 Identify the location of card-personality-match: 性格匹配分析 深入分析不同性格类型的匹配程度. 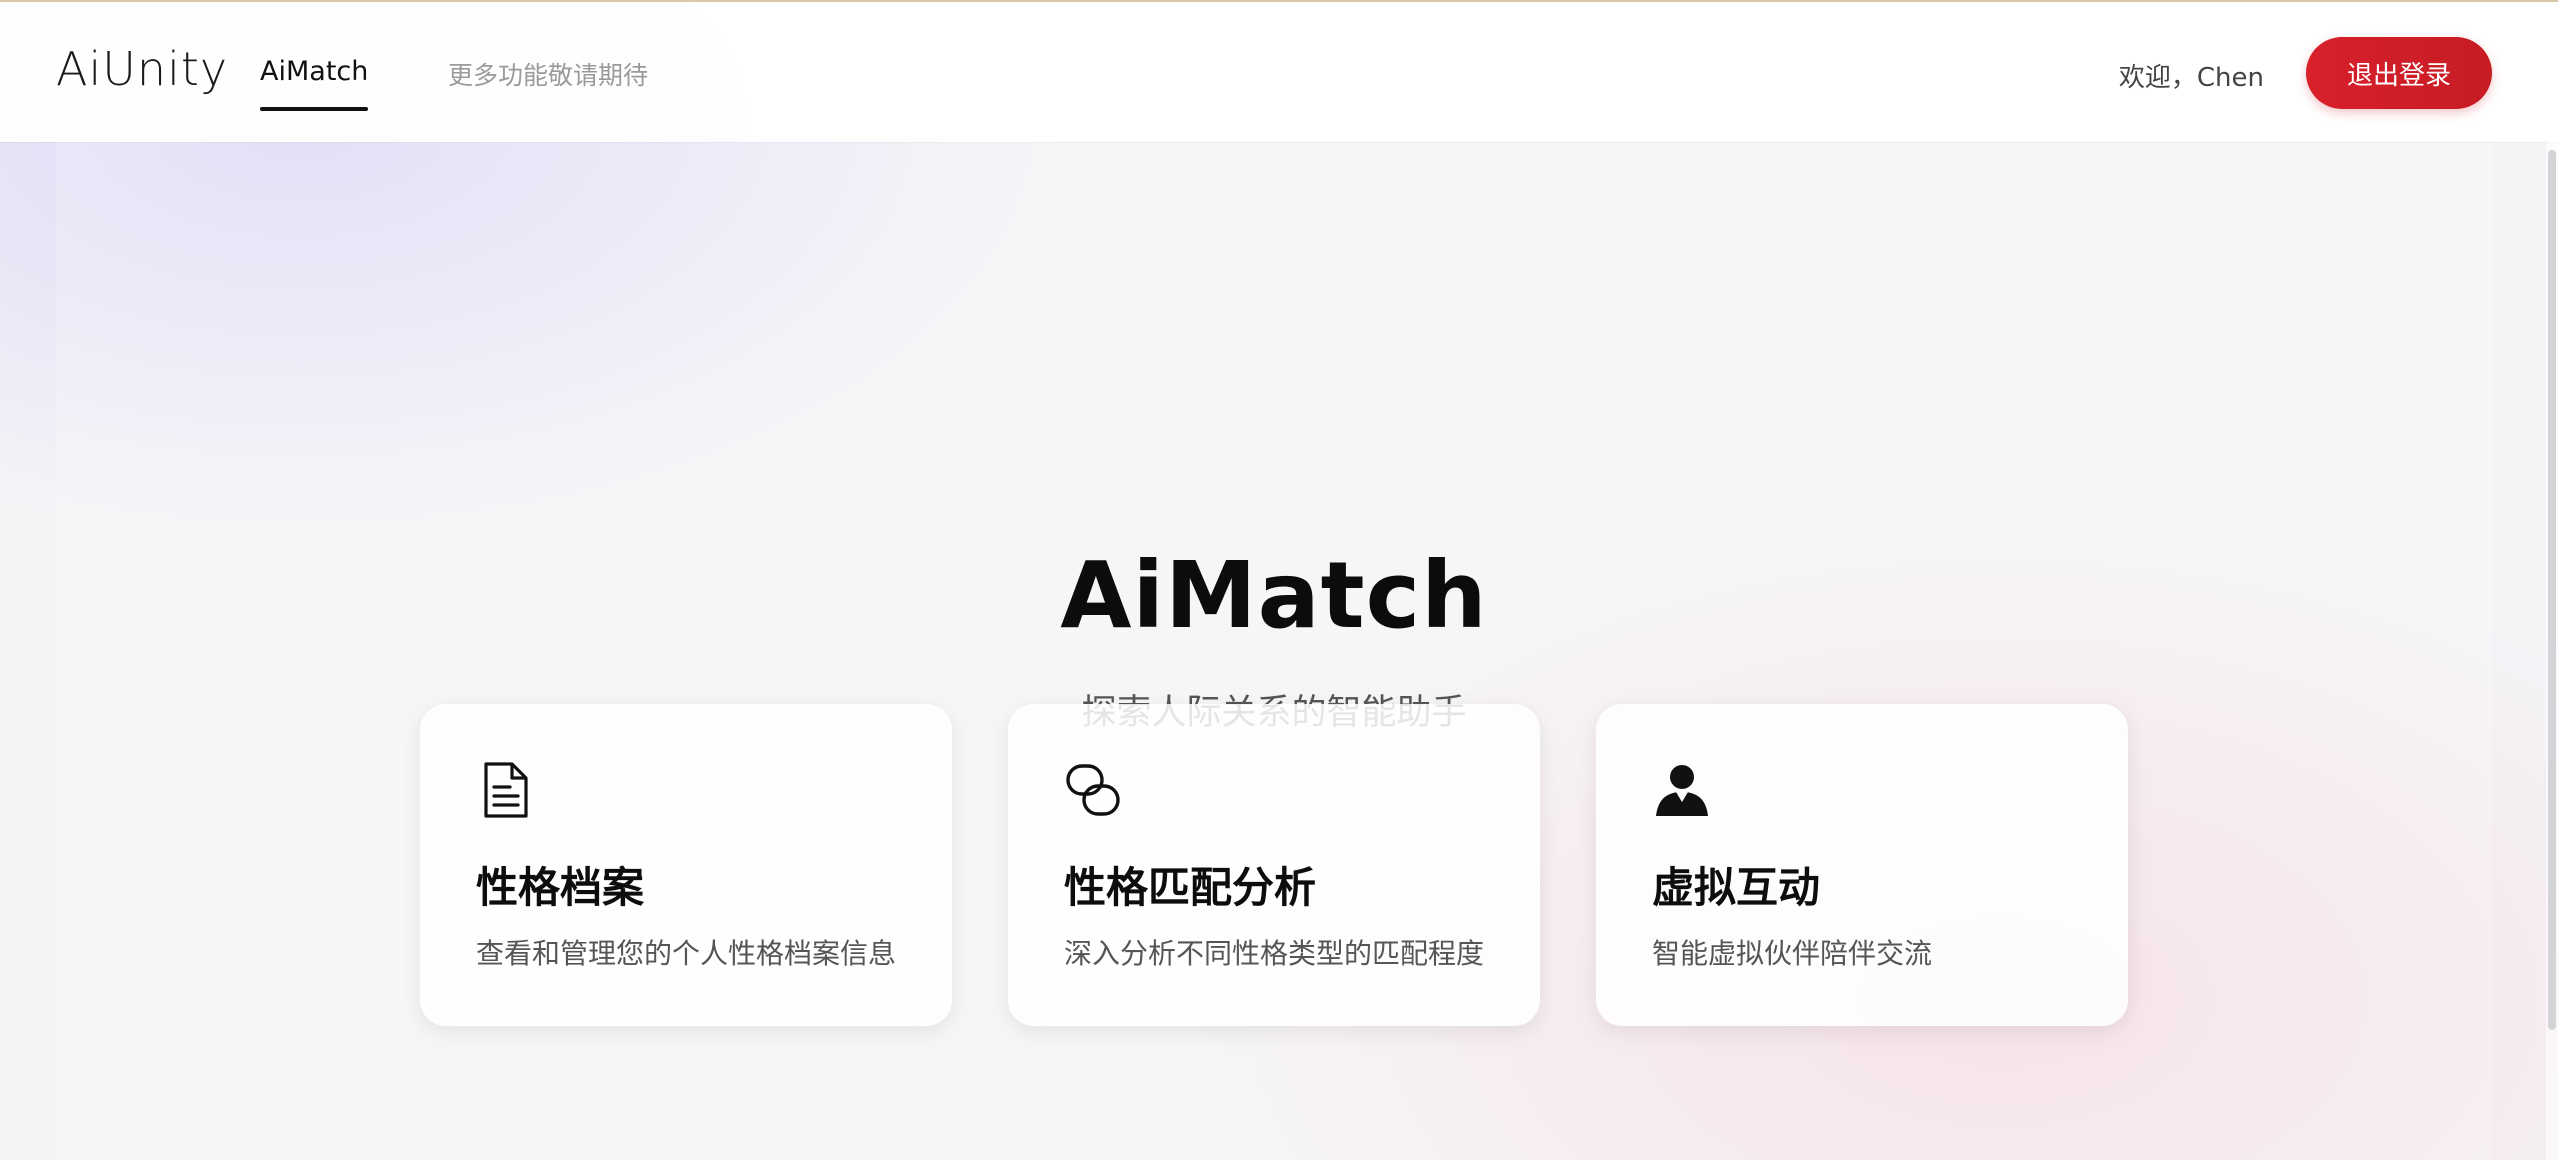
(1274, 865).